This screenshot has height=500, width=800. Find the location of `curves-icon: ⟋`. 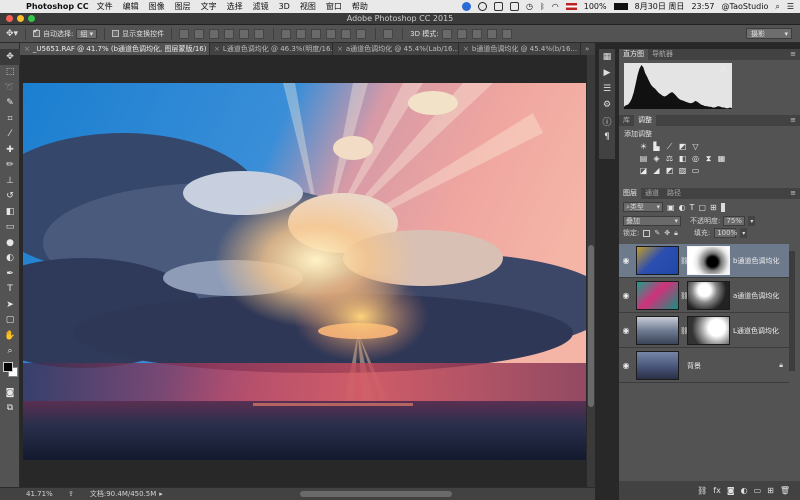

curves-icon: ⟋ is located at coordinates (669, 146).